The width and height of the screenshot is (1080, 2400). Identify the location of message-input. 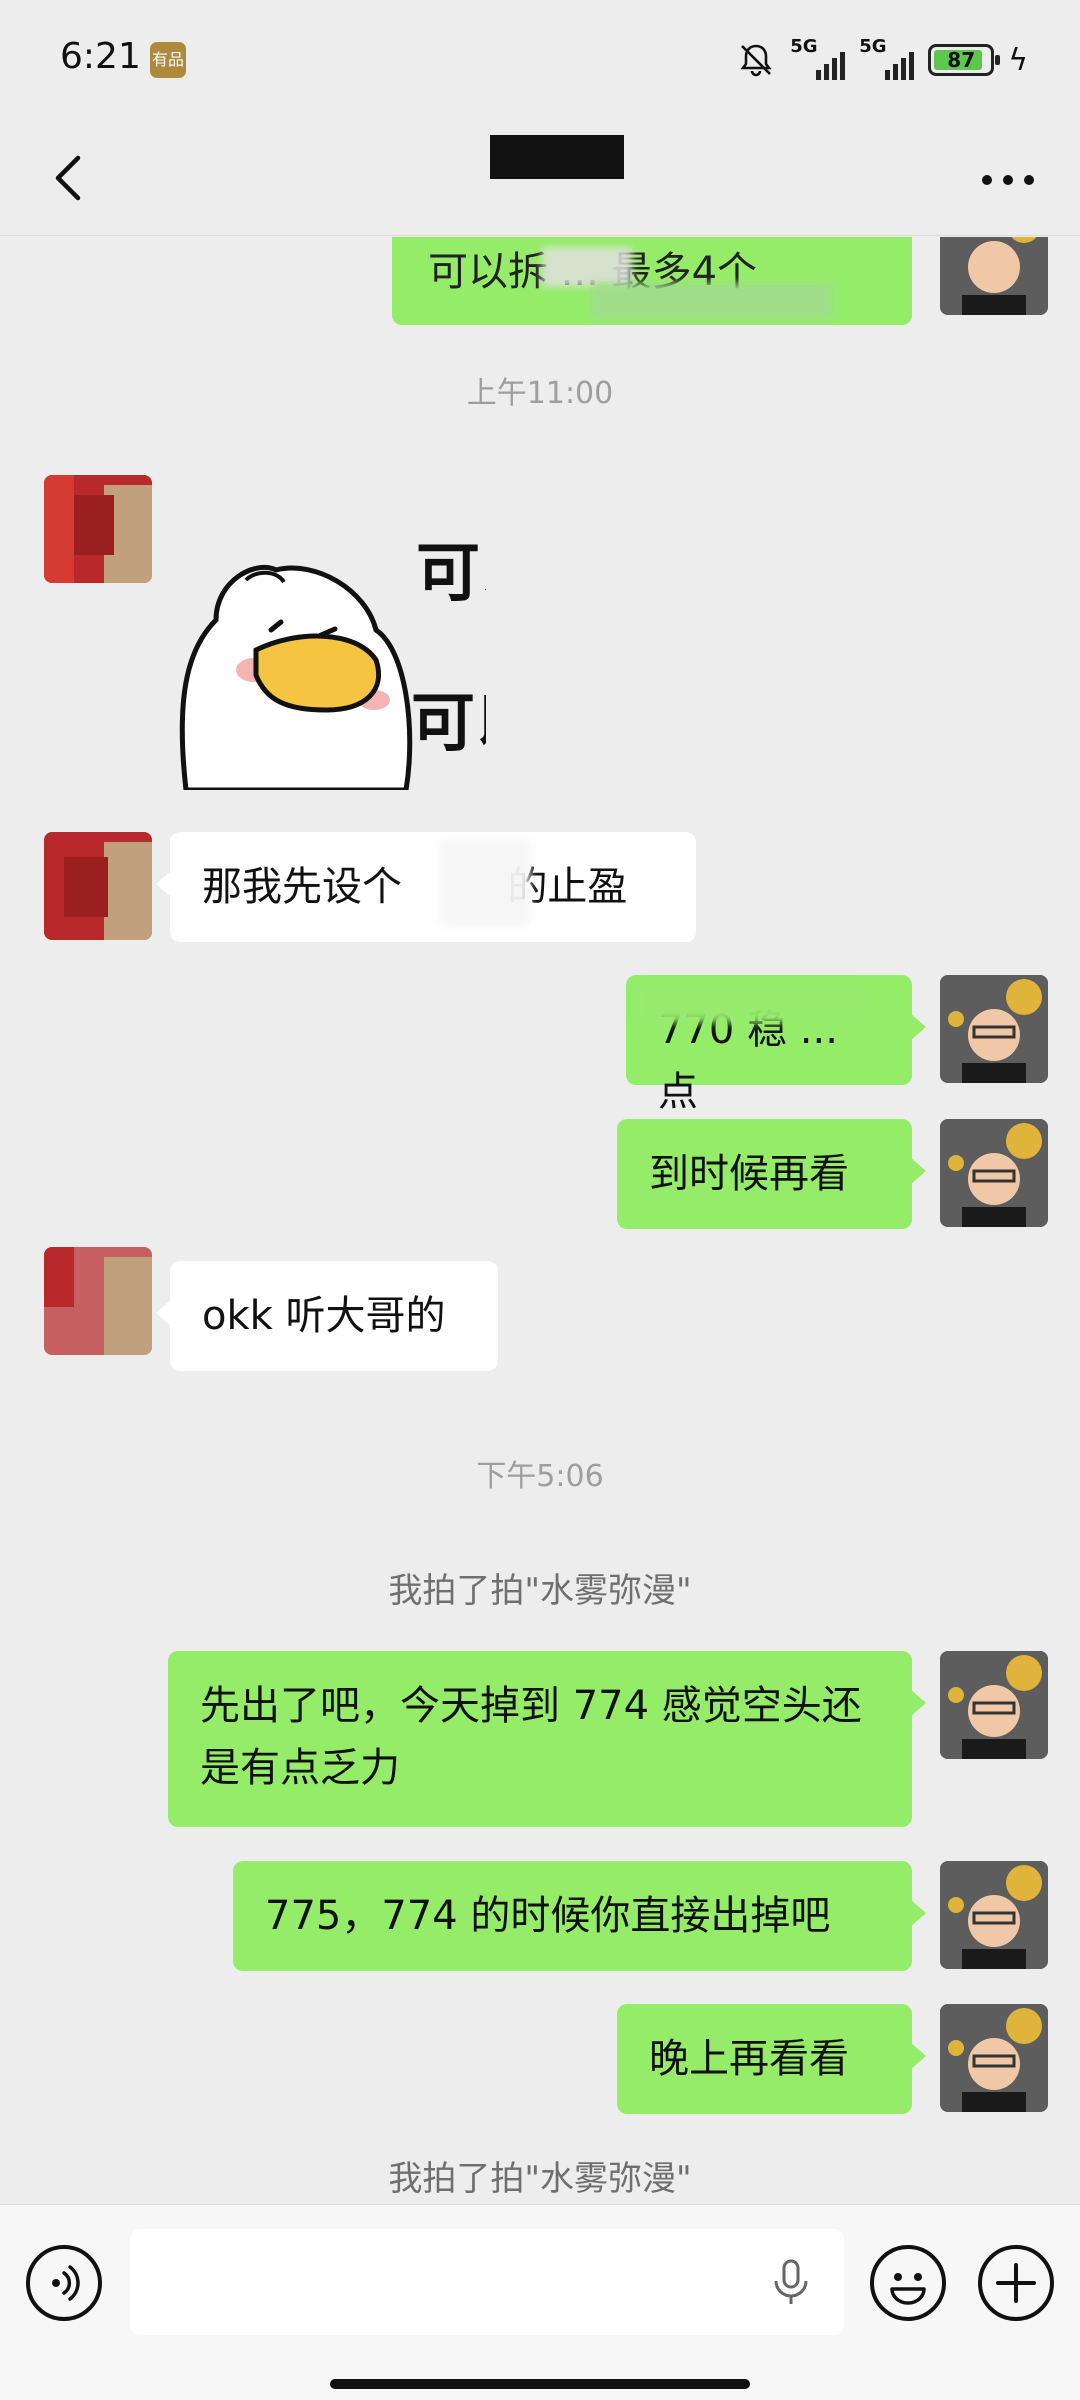
(487, 2282).